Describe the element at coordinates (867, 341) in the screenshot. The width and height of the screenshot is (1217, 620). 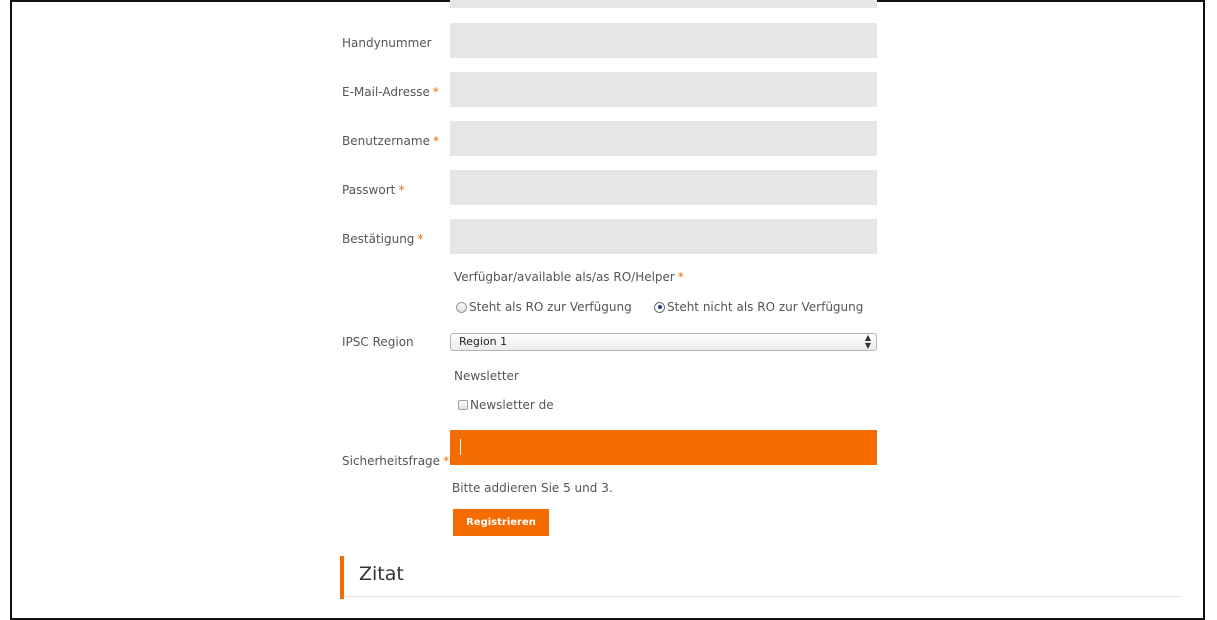
I see `select-arrows-icon: ▲ ▼` at that location.